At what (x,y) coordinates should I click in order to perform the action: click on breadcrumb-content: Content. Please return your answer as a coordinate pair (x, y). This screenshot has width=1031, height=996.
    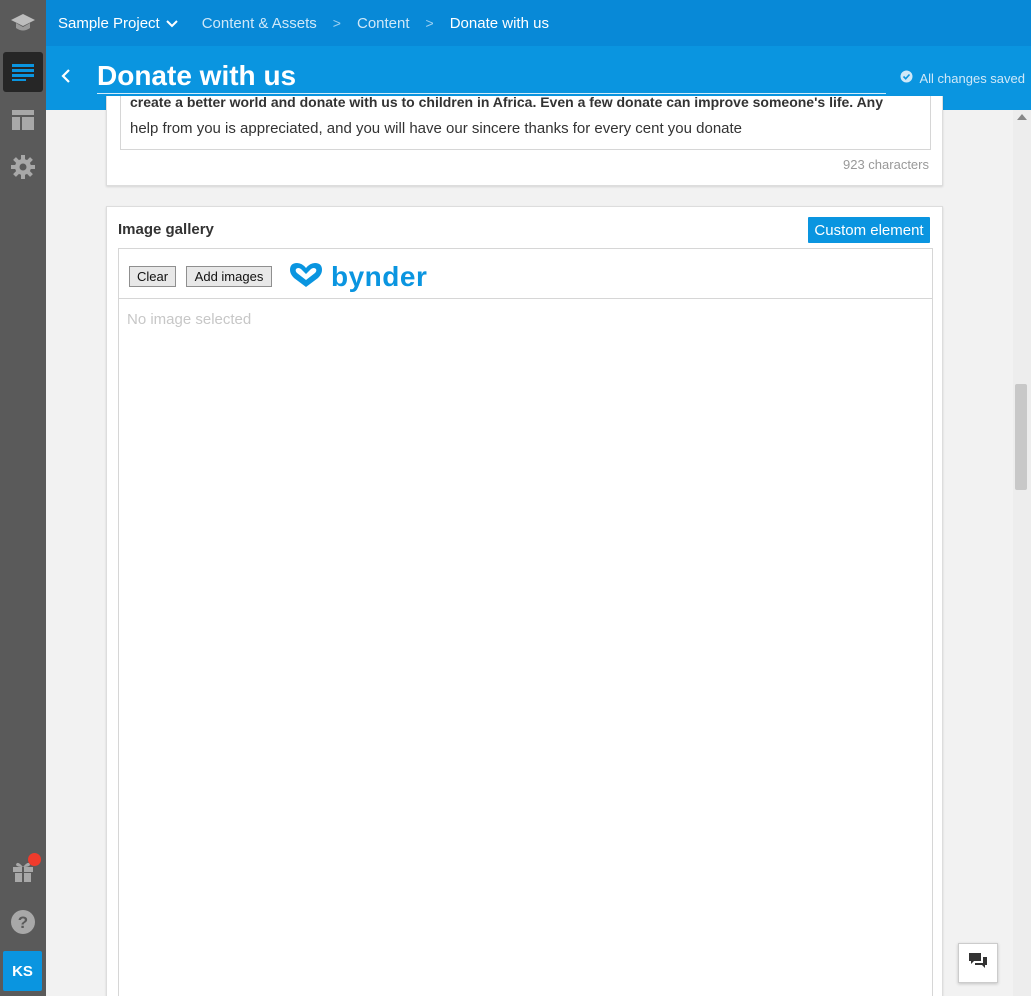
    Looking at the image, I should click on (383, 23).